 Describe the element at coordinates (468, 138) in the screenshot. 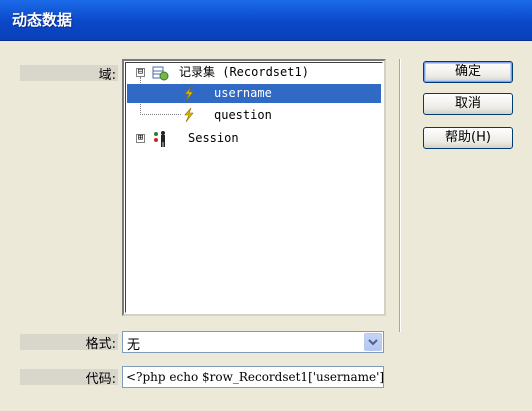

I see `help-button: 帮助(H)` at that location.